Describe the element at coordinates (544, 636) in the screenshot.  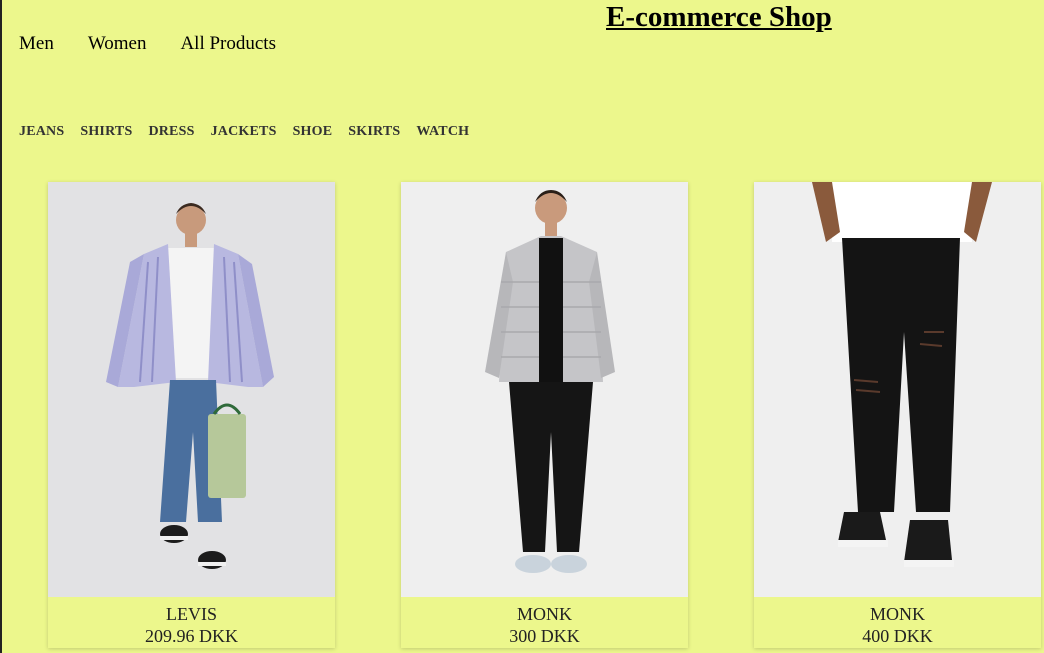
I see `product-price: 300 DKK` at that location.